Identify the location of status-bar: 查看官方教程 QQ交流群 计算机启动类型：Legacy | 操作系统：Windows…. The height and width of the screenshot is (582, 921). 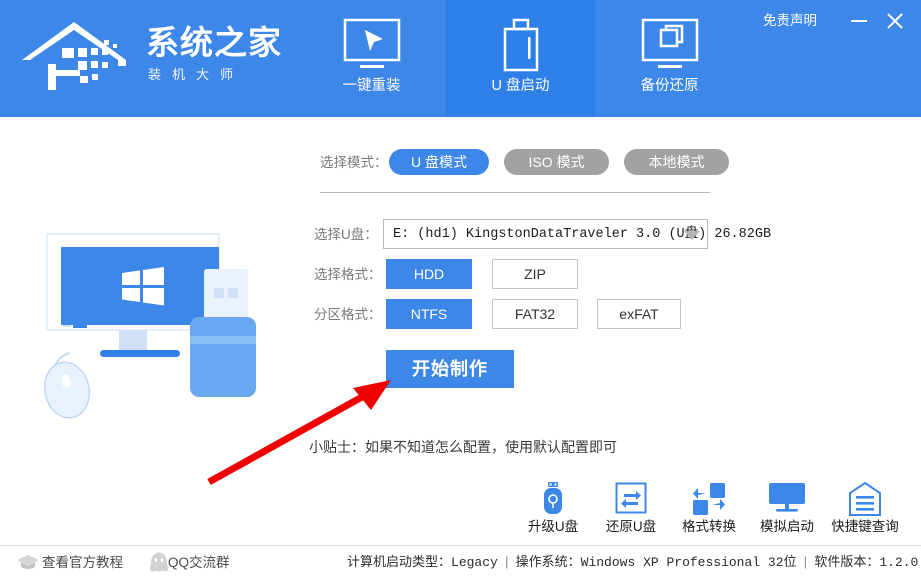
(460, 563).